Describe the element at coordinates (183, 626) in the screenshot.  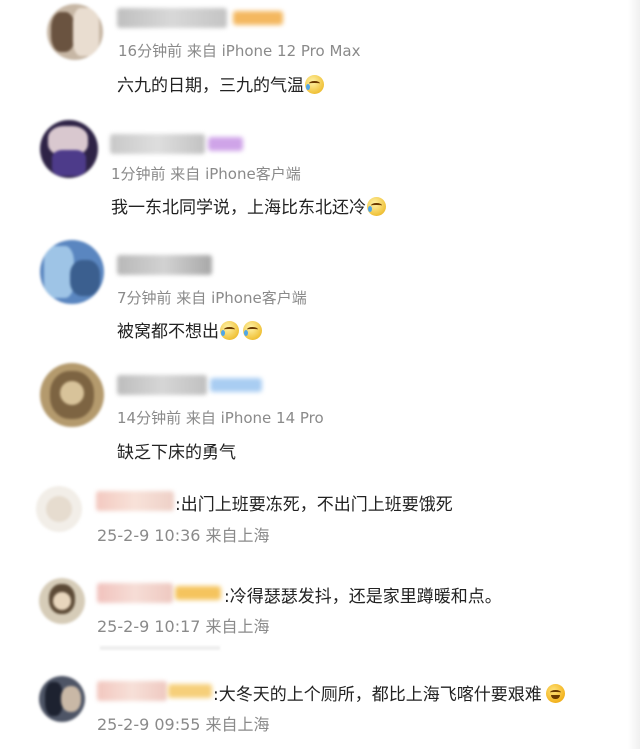
I see `comment-meta: 25-2-9 10:17 来自上海` at that location.